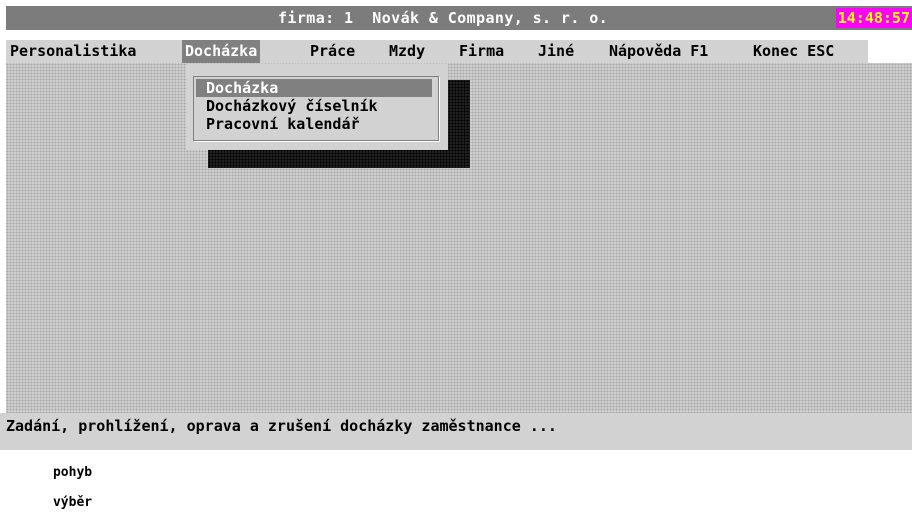 Image resolution: width=912 pixels, height=525 pixels. What do you see at coordinates (221, 51) in the screenshot?
I see `menu-dochazka: Docházka` at bounding box center [221, 51].